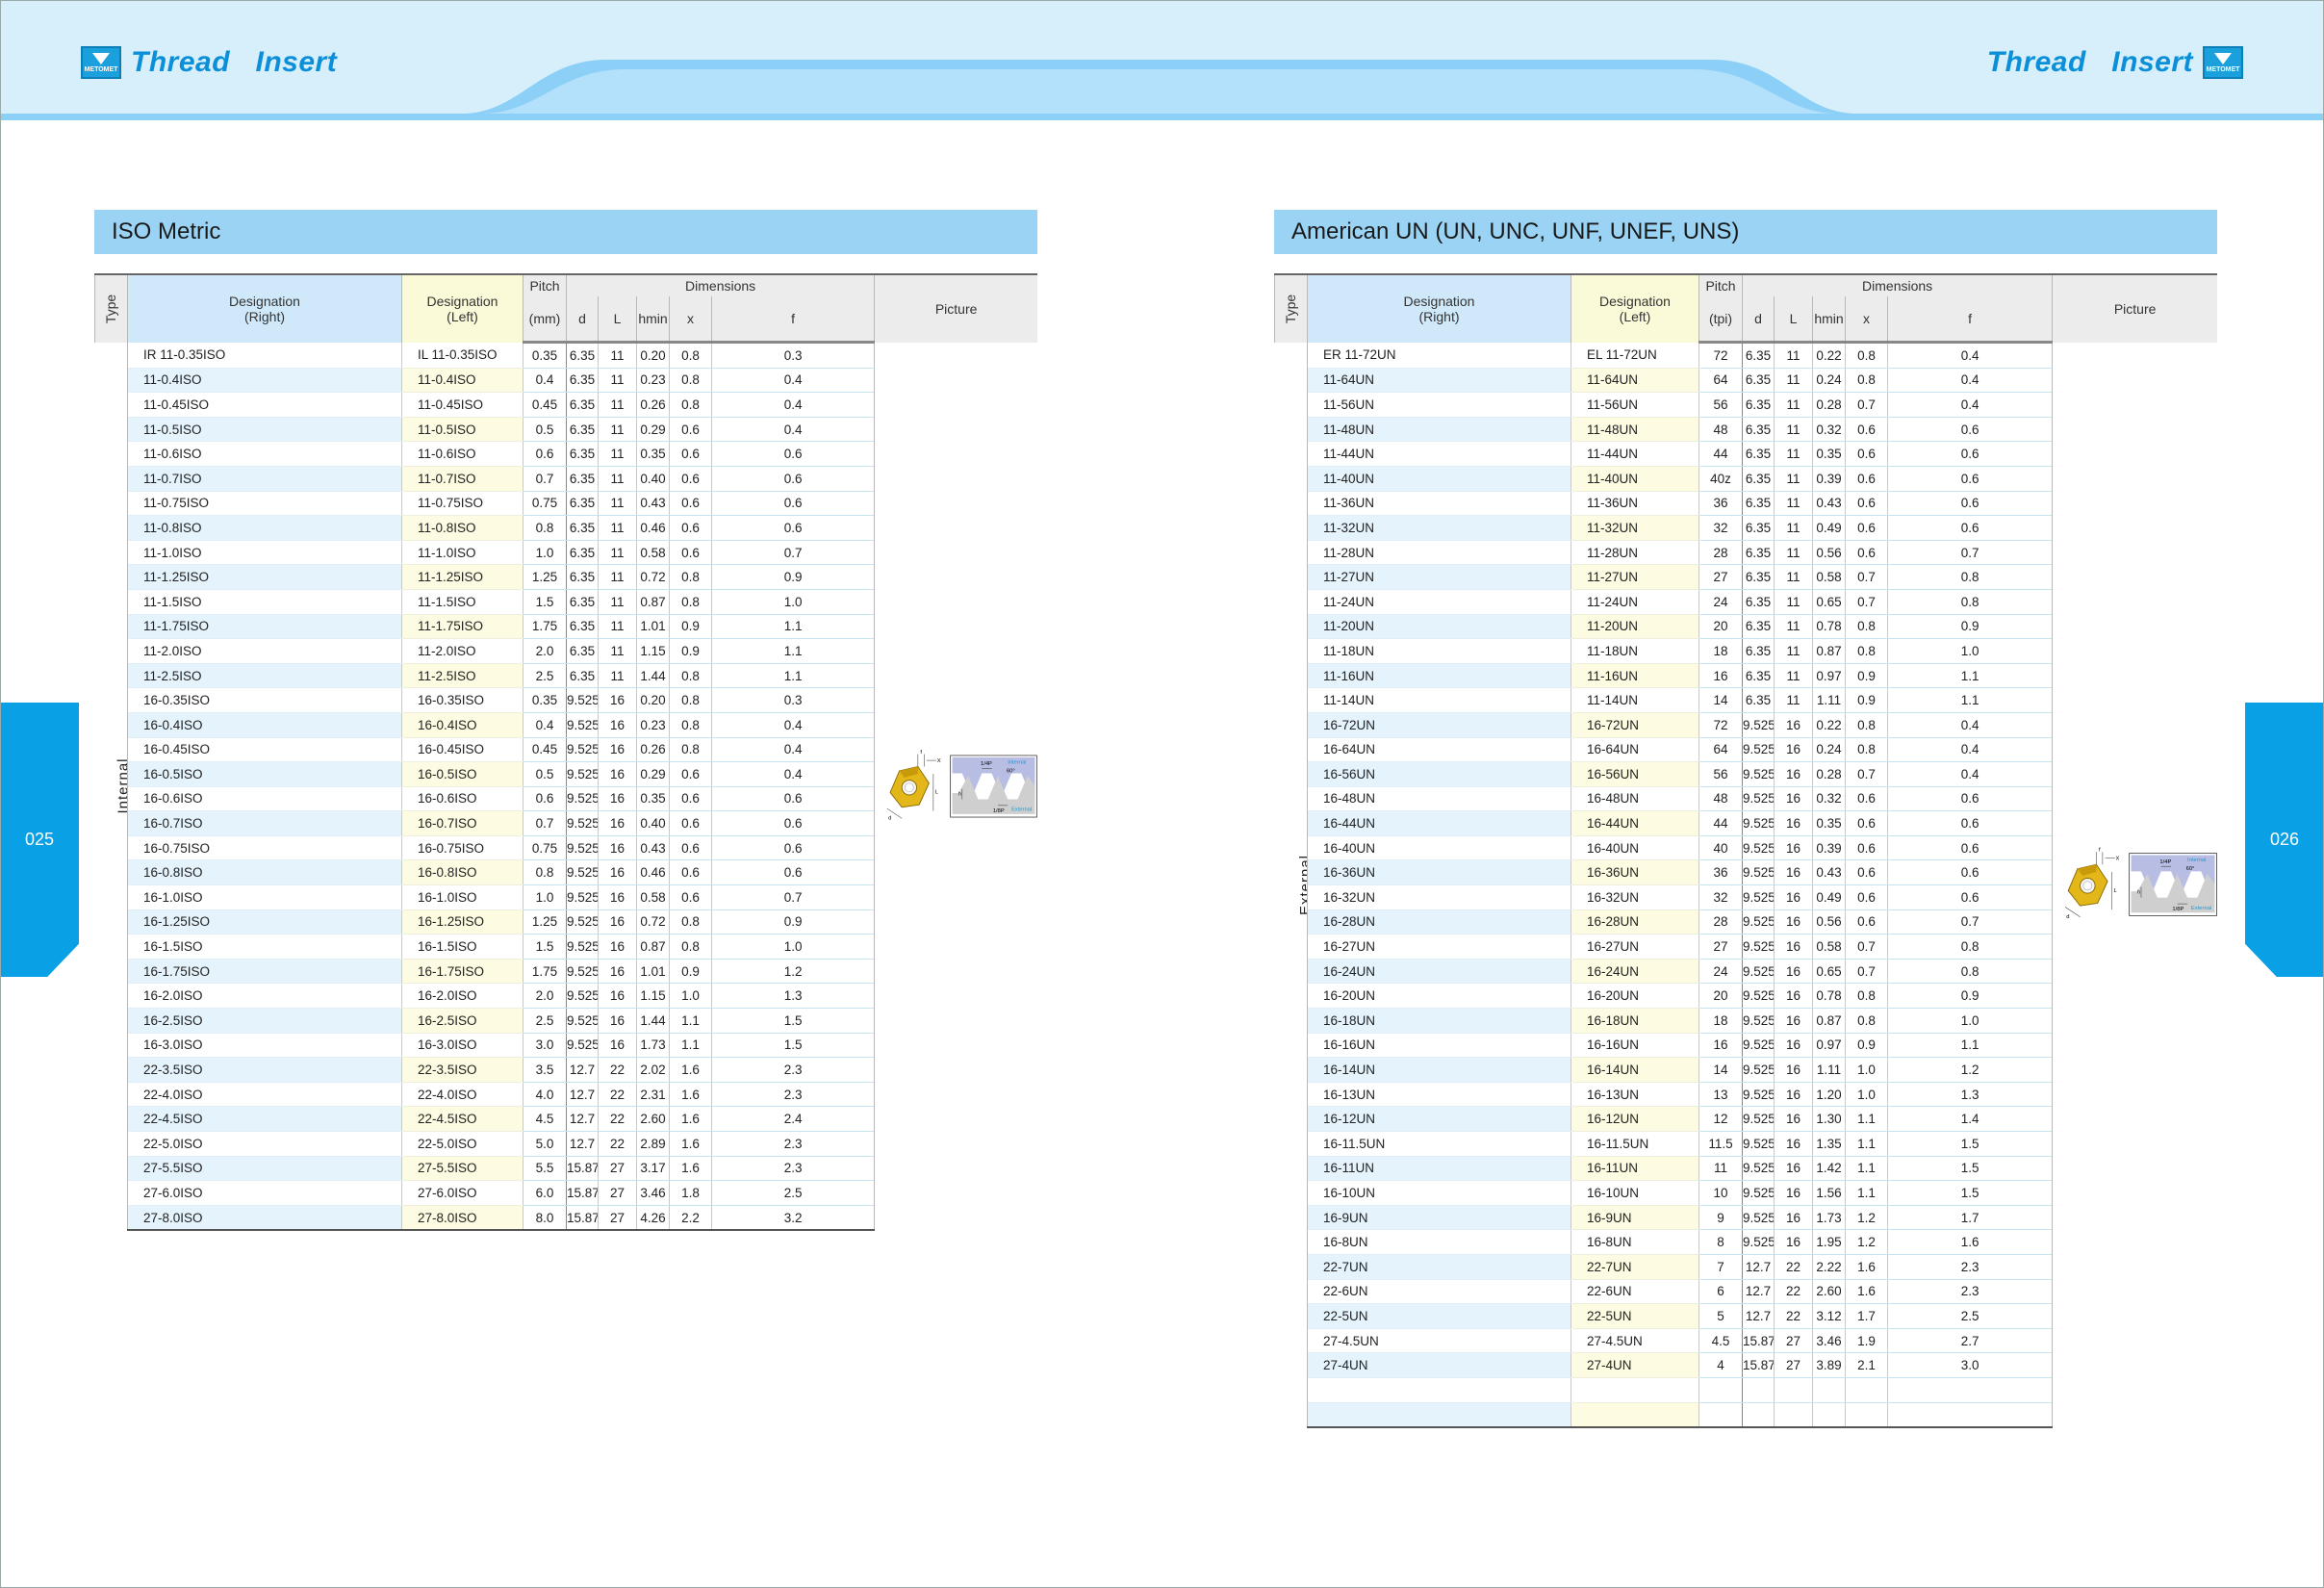 The height and width of the screenshot is (1588, 2324). What do you see at coordinates (1439, 725) in the screenshot?
I see `designation-right: 16-72UN` at bounding box center [1439, 725].